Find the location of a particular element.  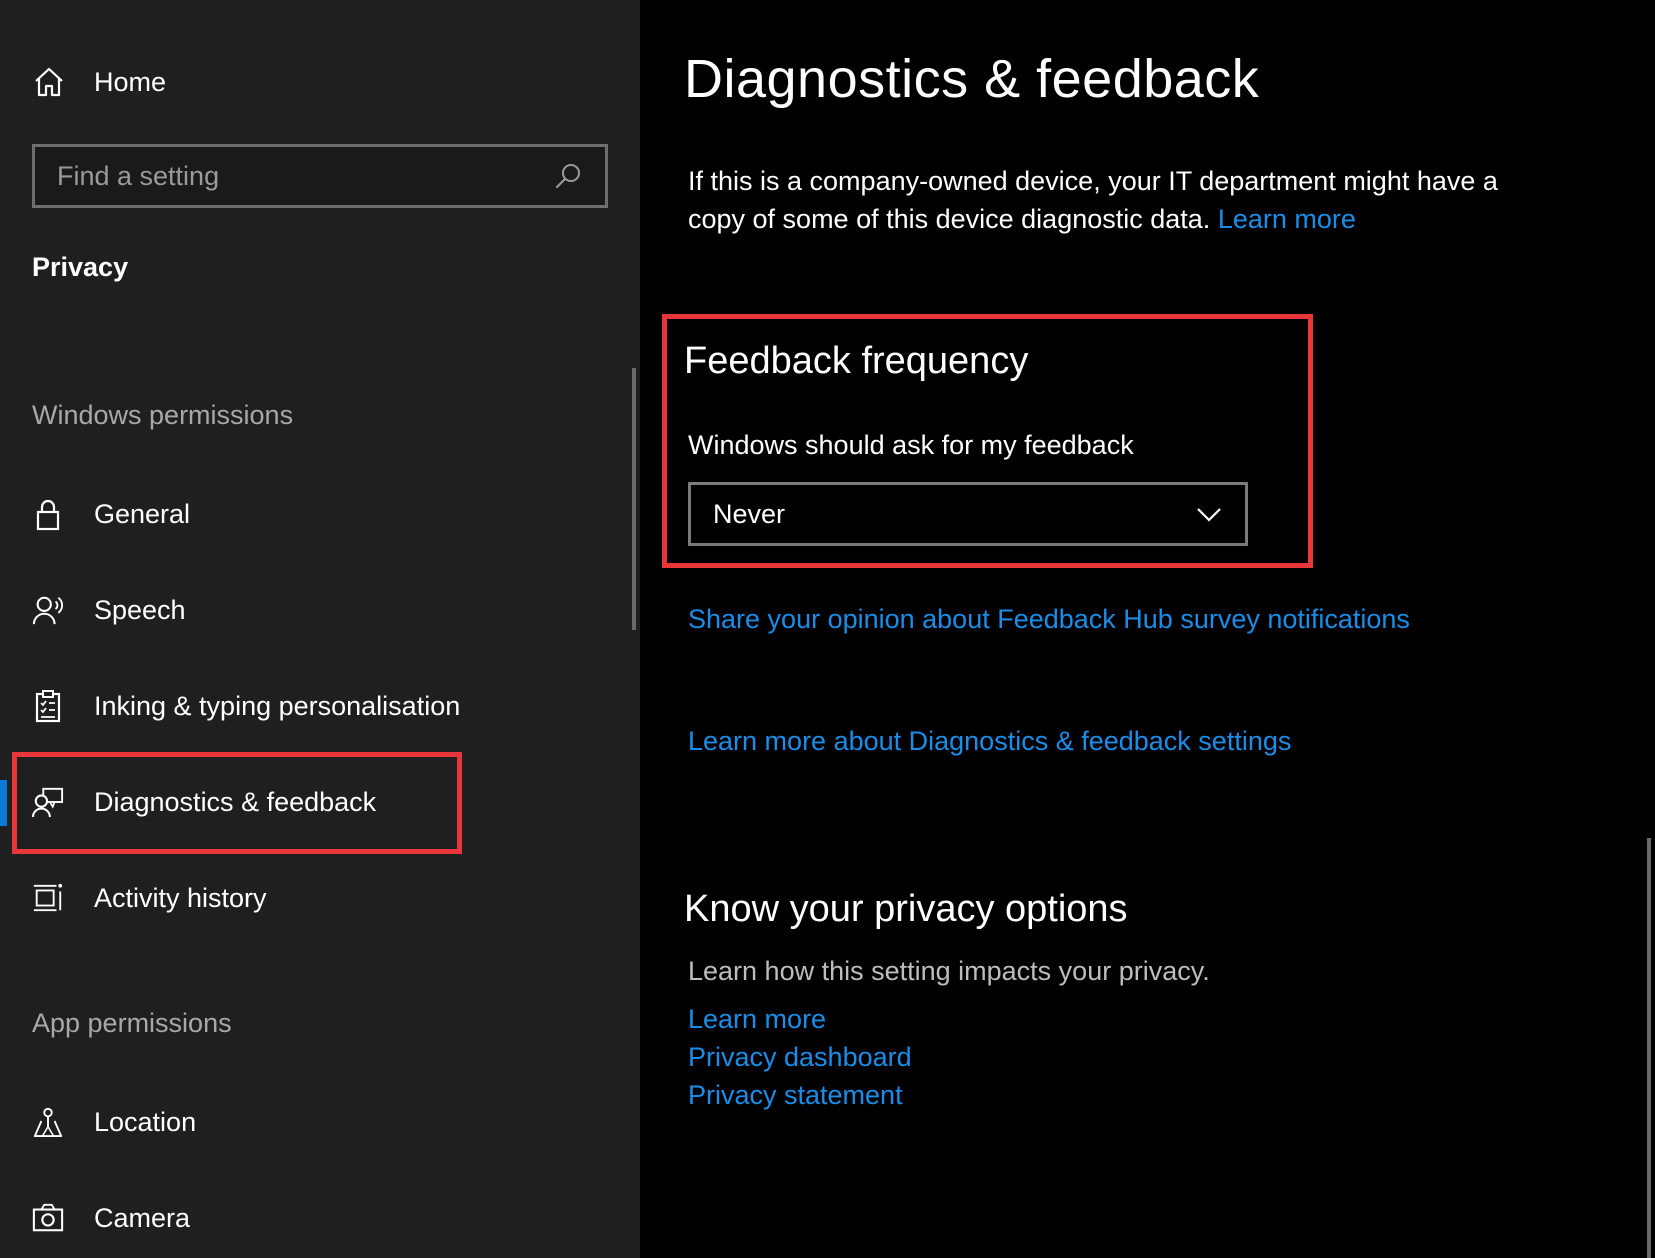

sidebar-item-label: Inking & typing personalisation is located at coordinates (277, 705).